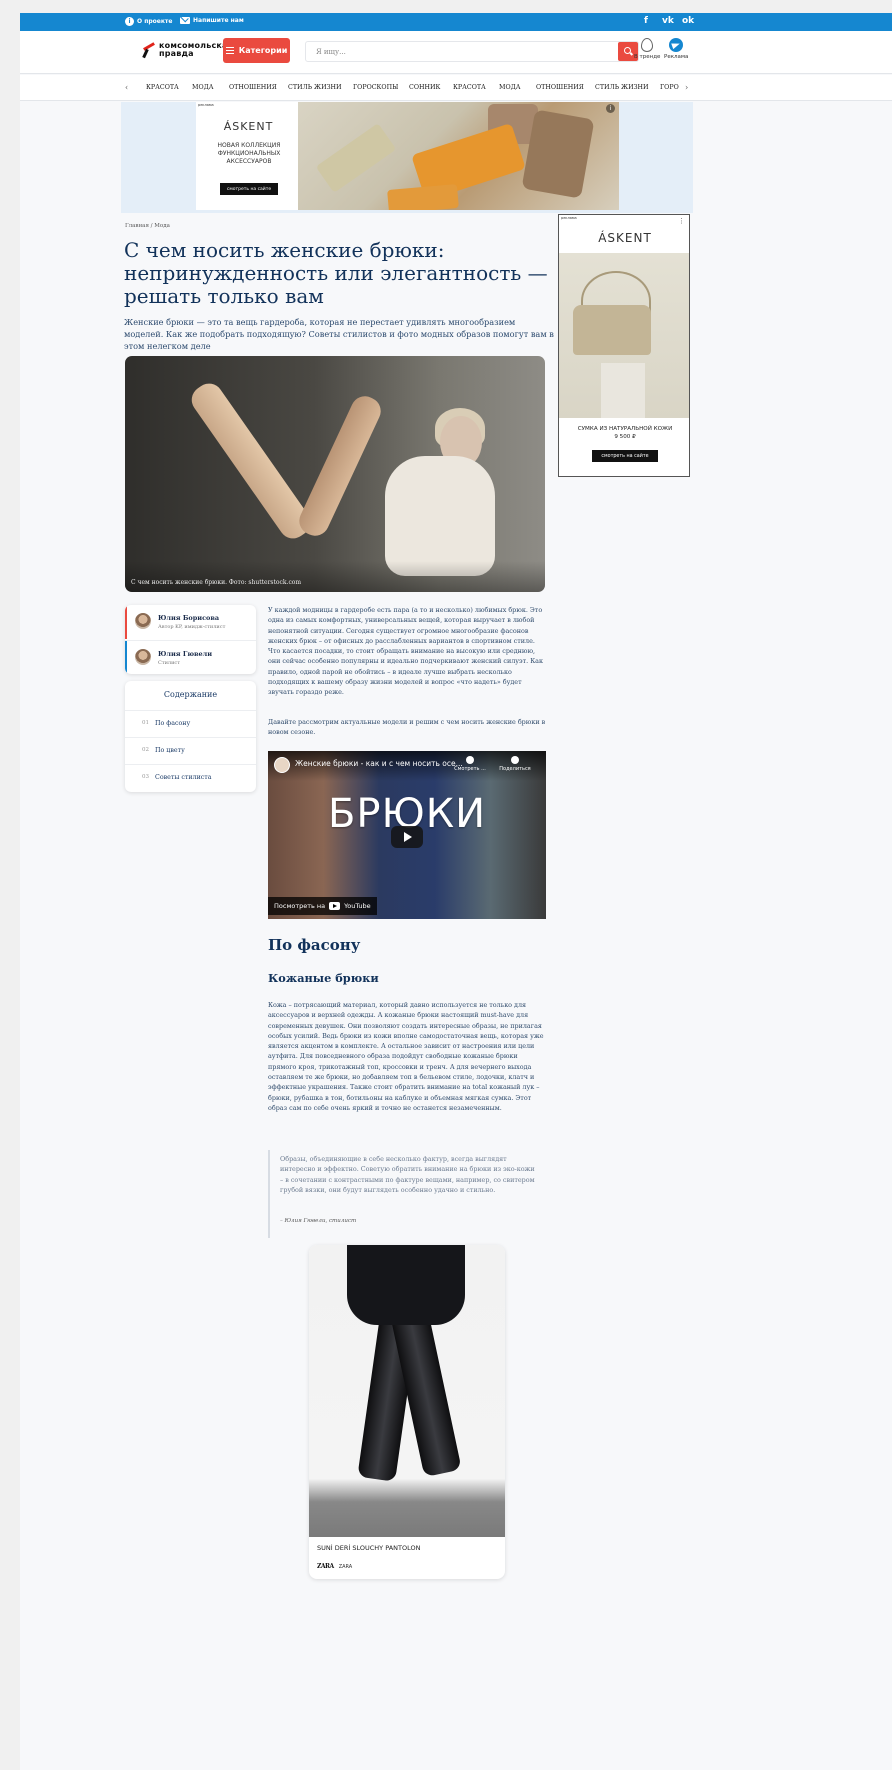 Image resolution: width=892 pixels, height=1770 pixels. I want to click on share-icon, so click(515, 760).